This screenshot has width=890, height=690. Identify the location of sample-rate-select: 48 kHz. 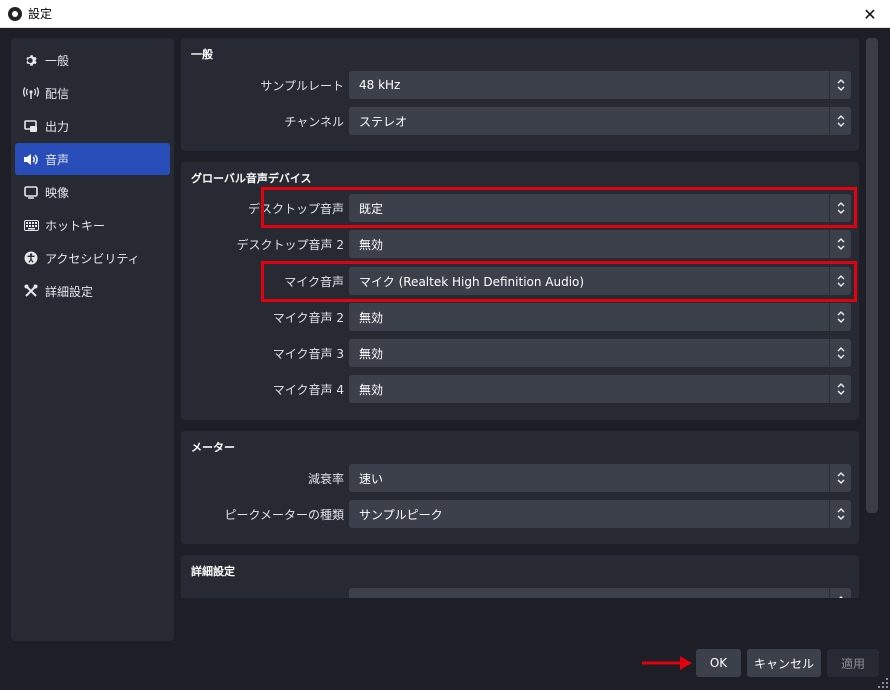
(600, 85).